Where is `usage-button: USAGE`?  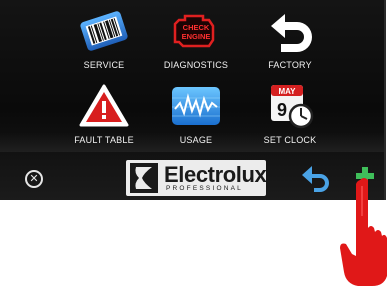
usage-button: USAGE is located at coordinates (196, 114).